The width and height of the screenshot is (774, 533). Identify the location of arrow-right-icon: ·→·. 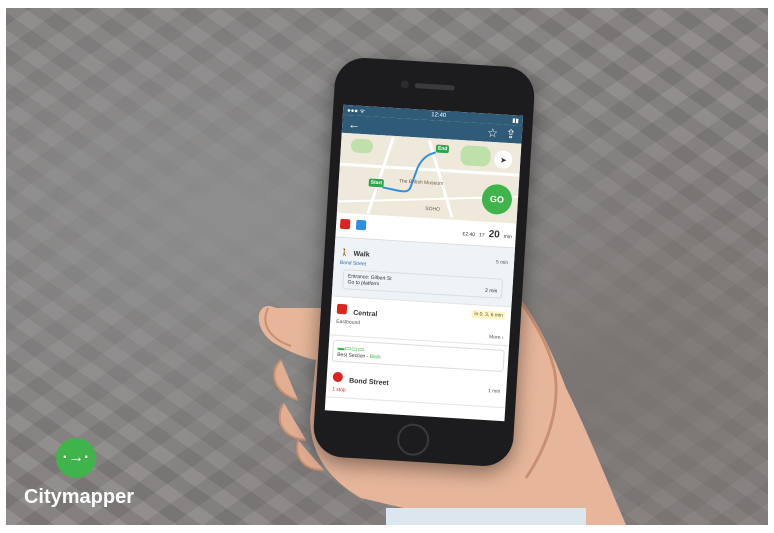
(76, 458).